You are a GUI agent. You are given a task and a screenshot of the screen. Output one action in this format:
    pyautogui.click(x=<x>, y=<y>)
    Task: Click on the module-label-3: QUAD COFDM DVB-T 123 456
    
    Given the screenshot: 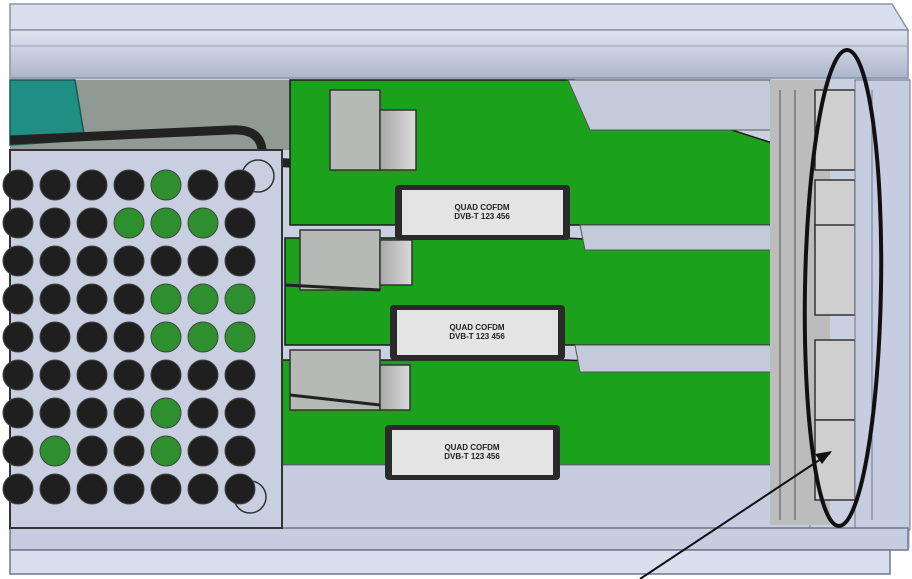 What is the action you would take?
    pyautogui.click(x=472, y=452)
    